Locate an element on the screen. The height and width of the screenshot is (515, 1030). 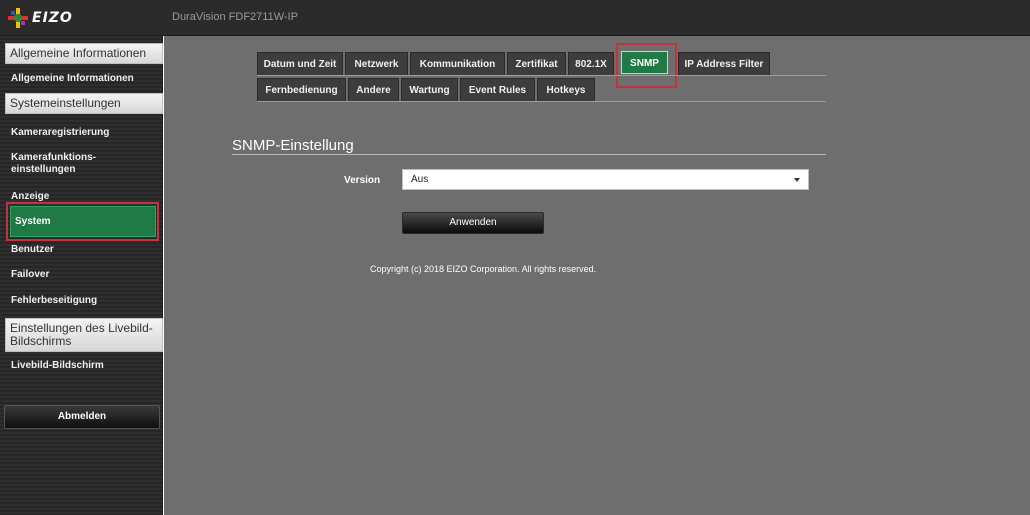
brand-name: EIZO is located at coordinates (52, 18).